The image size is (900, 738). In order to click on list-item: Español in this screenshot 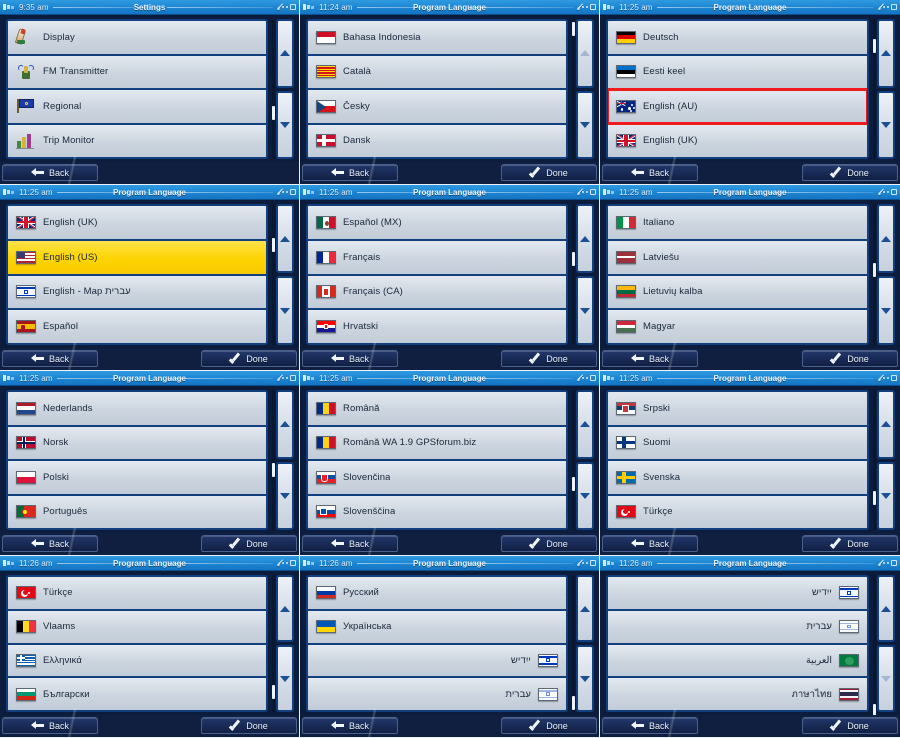, I will do `click(137, 326)`.